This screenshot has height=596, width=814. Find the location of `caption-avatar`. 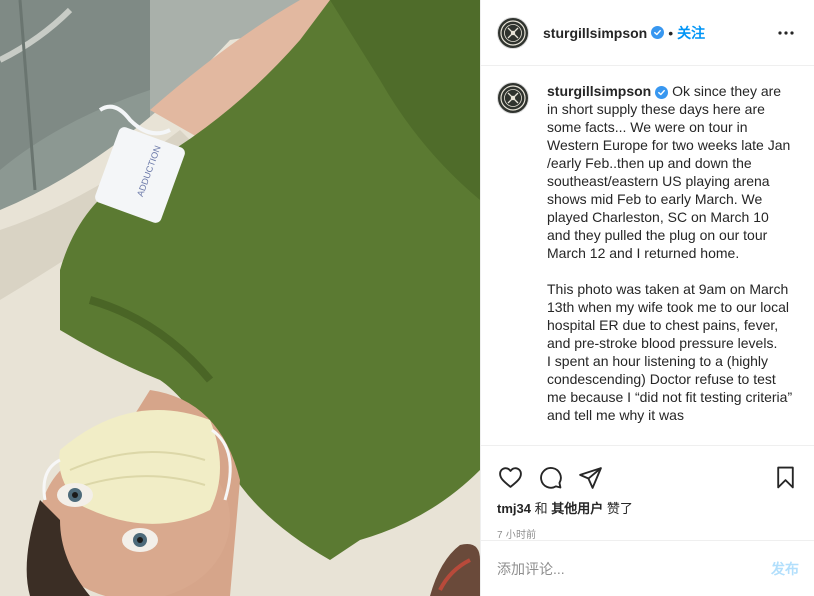

caption-avatar is located at coordinates (513, 98).